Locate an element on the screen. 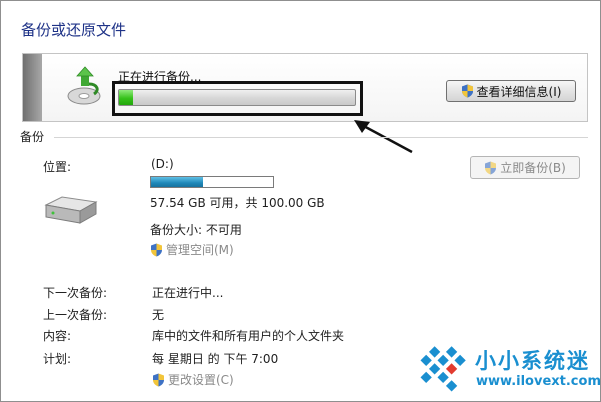  manage-space-link: 管理空间(M) is located at coordinates (192, 249).